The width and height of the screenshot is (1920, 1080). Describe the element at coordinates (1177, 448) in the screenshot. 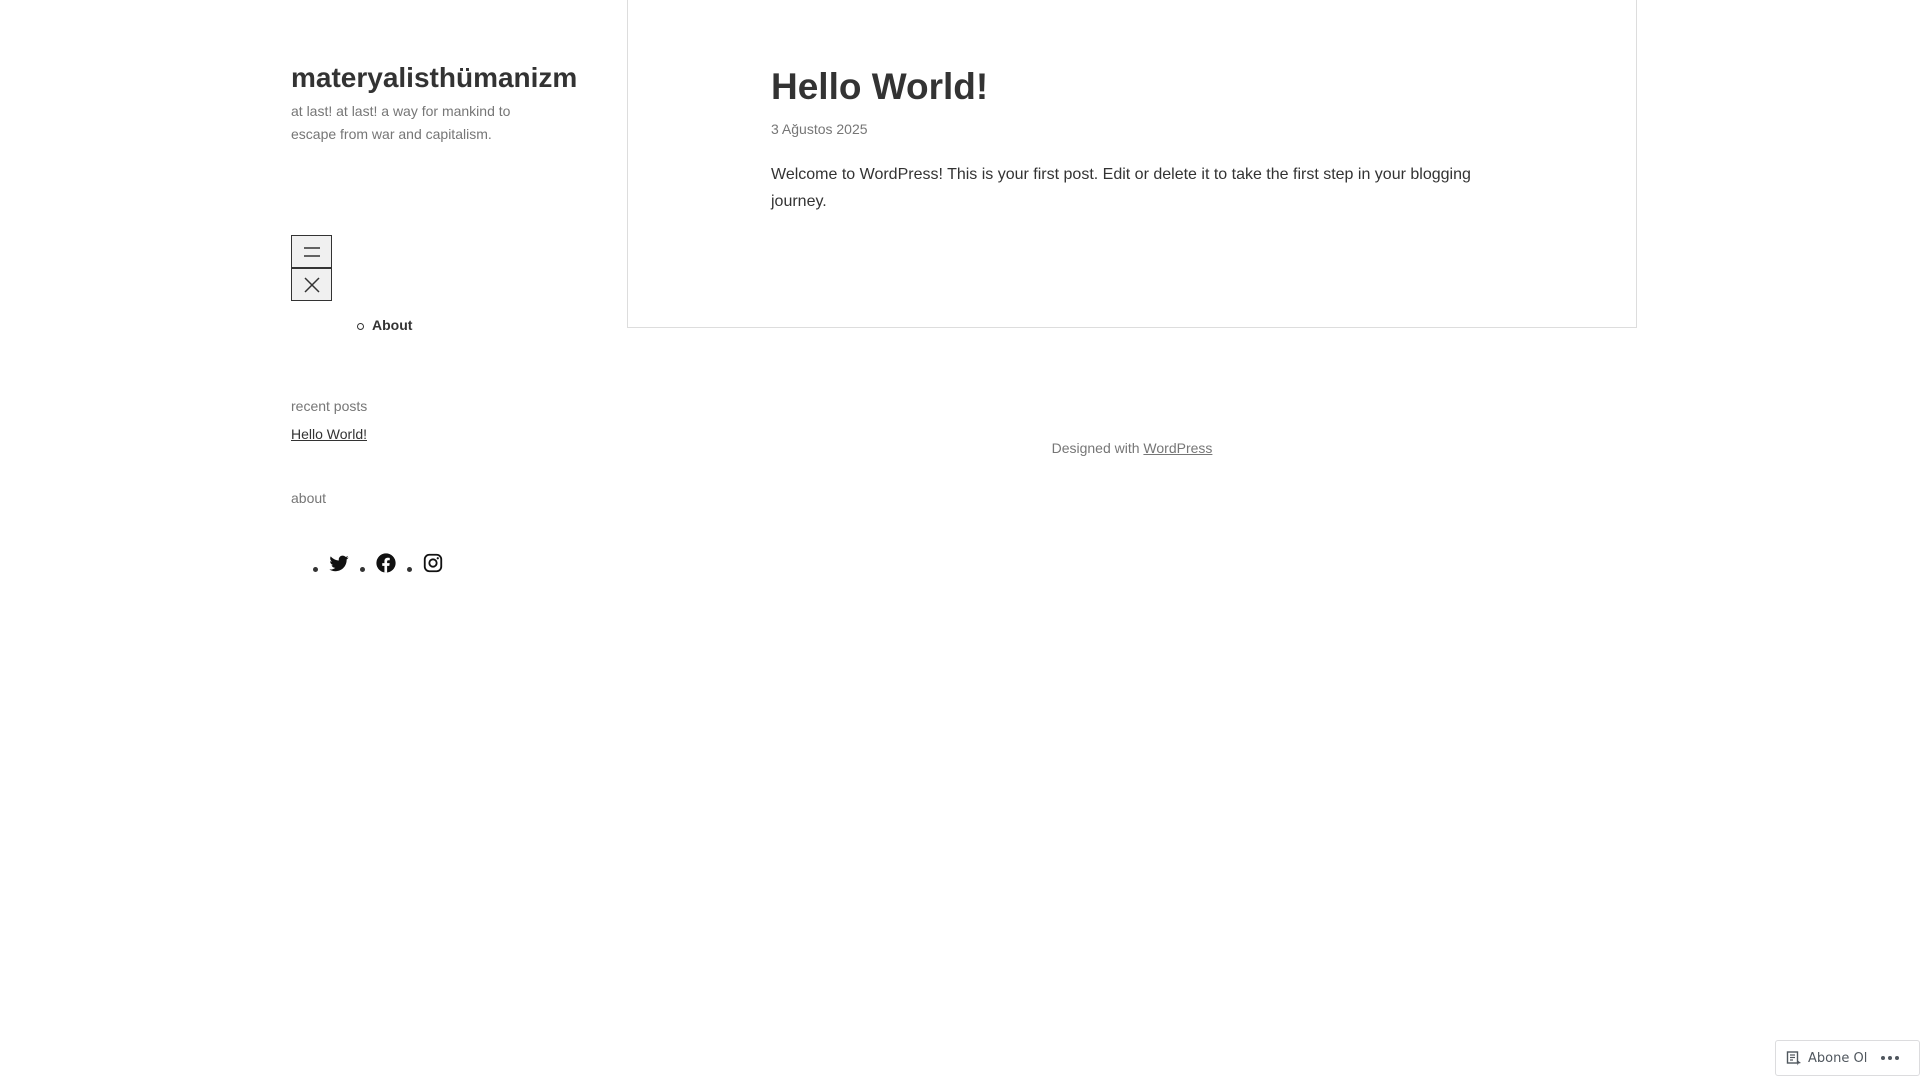

I see `footer-wordpress-link: WordPress` at that location.